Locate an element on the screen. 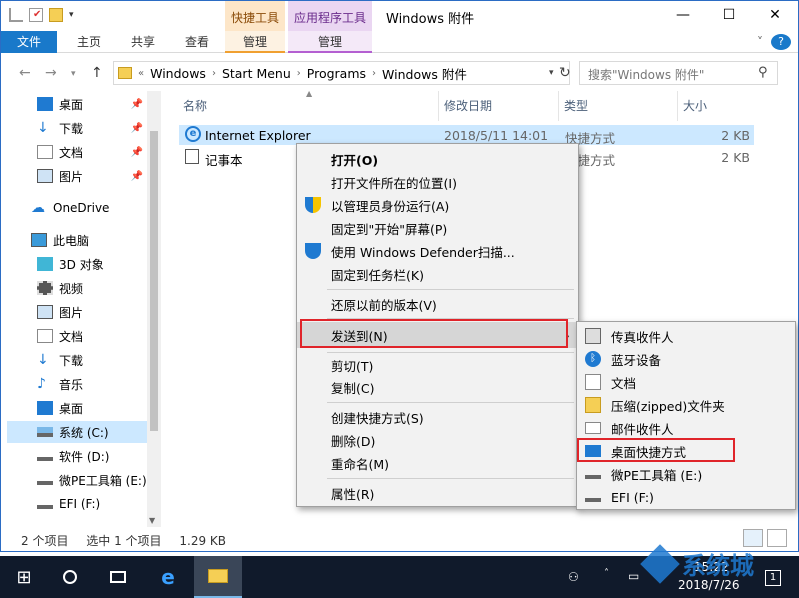  new-folder-icon is located at coordinates (56, 15).